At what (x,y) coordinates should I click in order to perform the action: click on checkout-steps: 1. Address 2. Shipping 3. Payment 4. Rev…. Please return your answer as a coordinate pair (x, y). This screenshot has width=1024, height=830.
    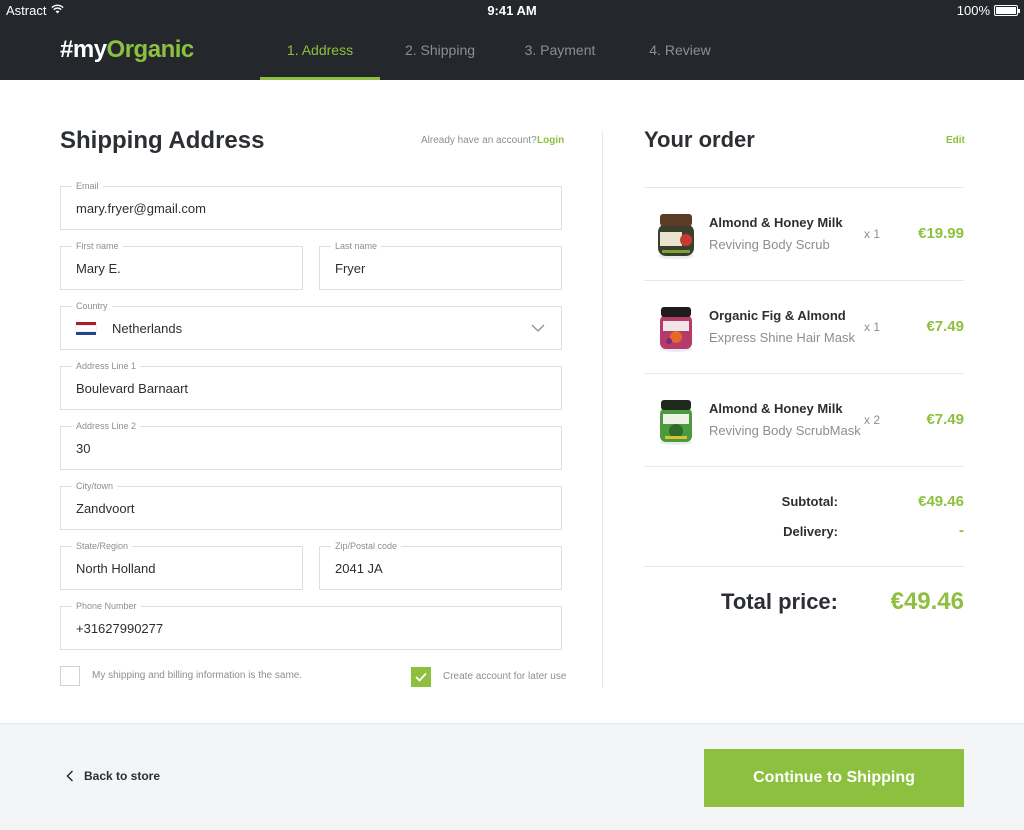
    Looking at the image, I should click on (500, 50).